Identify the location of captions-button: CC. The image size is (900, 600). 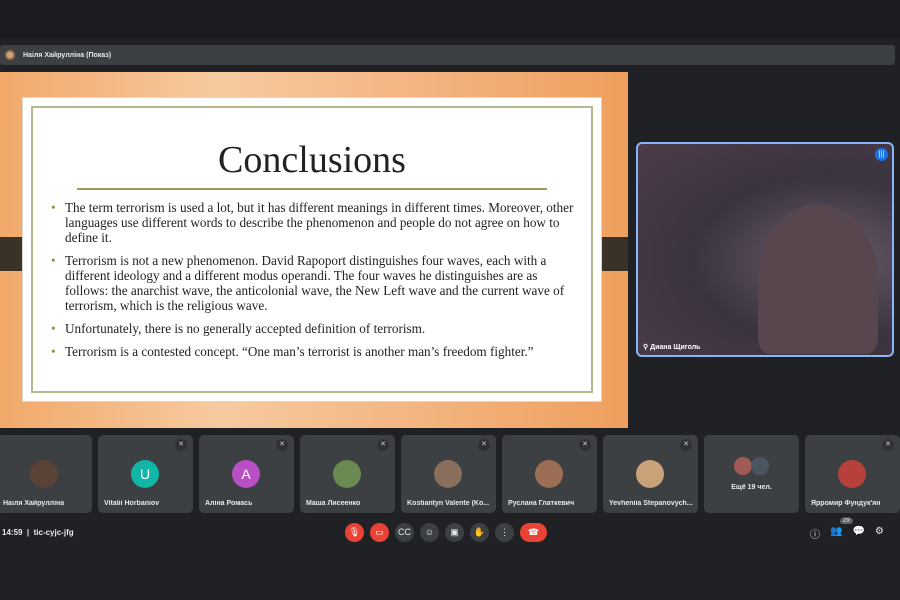
(404, 532).